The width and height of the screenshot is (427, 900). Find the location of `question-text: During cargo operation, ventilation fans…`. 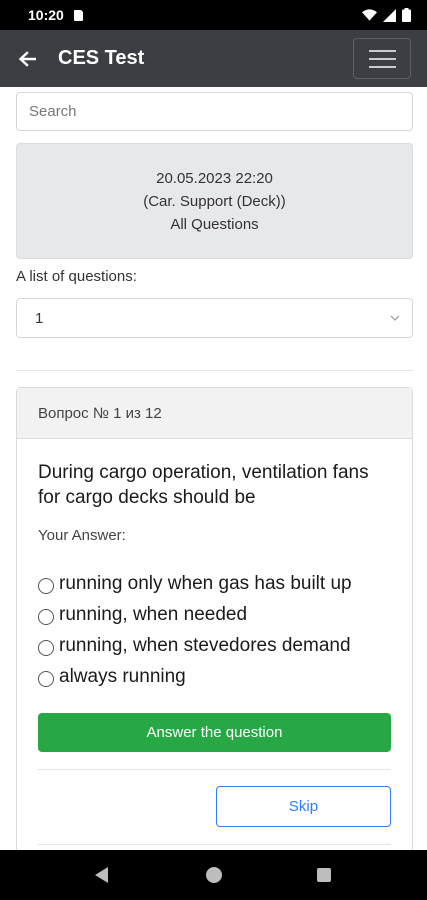

question-text: During cargo operation, ventilation fans… is located at coordinates (203, 485).